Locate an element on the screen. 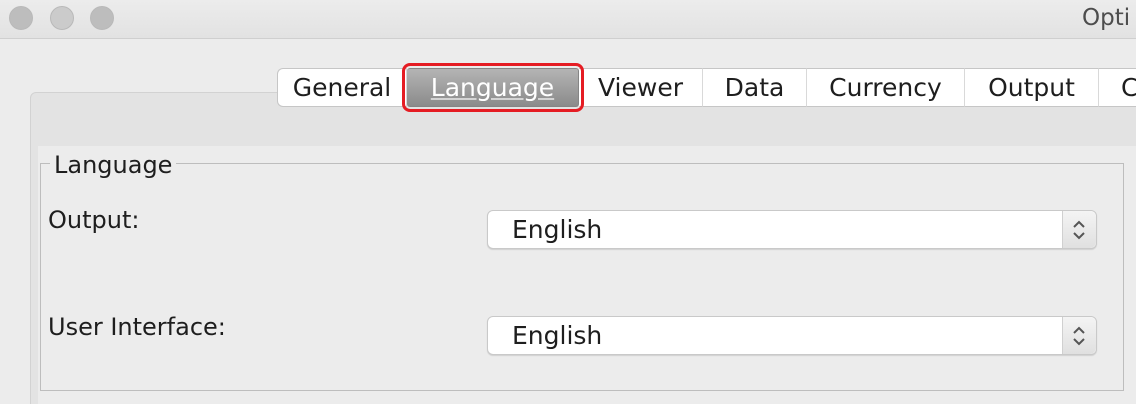 The height and width of the screenshot is (404, 1136). window-title: Opti is located at coordinates (1106, 18).